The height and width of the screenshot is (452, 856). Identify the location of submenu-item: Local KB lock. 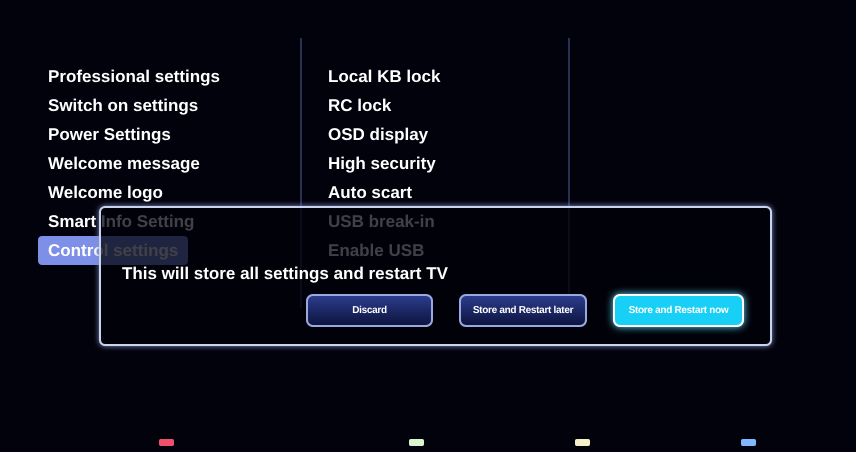
(384, 76).